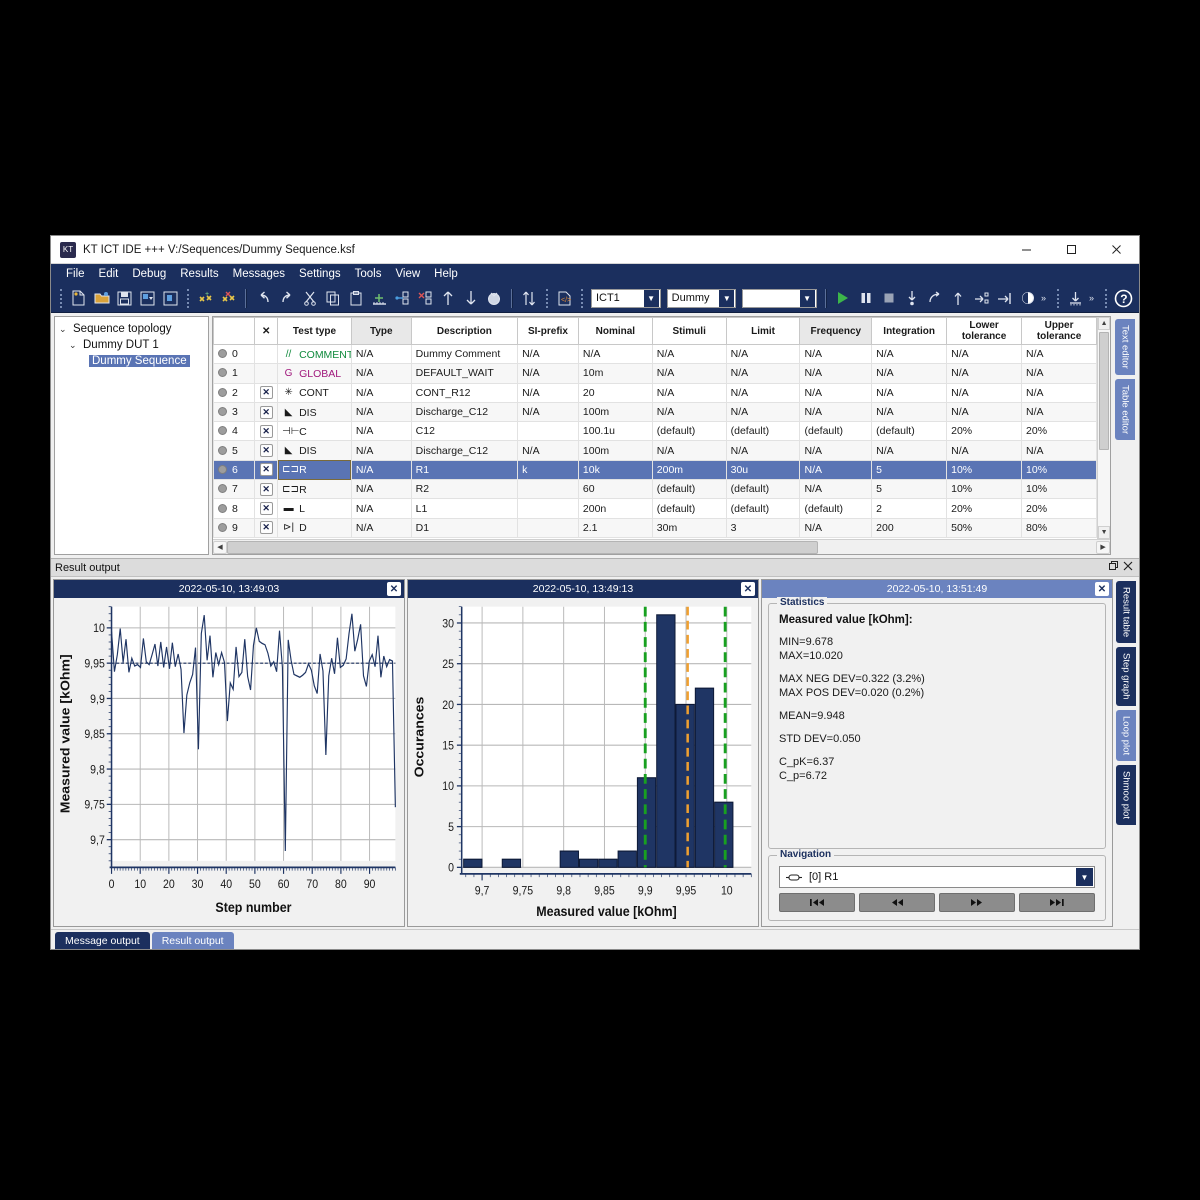  Describe the element at coordinates (1126, 676) in the screenshot. I see `tab-step-graph: Step graph` at that location.